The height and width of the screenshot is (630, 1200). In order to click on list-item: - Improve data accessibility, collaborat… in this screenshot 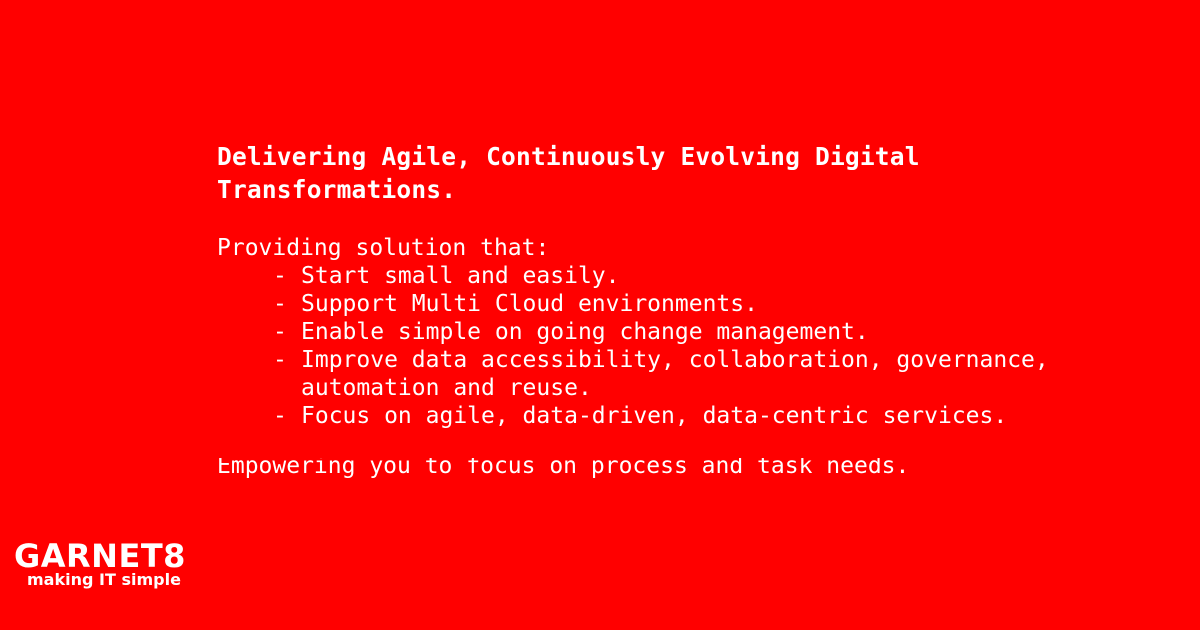, I will do `click(695, 374)`.